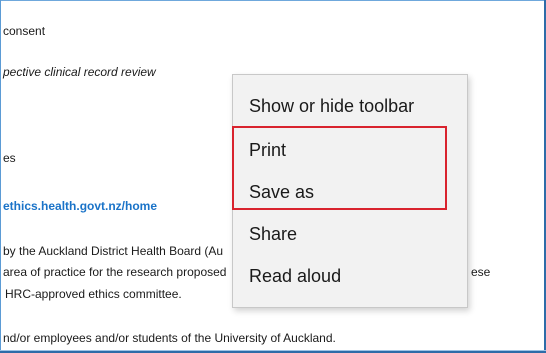 The image size is (546, 353). Describe the element at coordinates (24, 31) in the screenshot. I see `document-text-consent: consent` at that location.